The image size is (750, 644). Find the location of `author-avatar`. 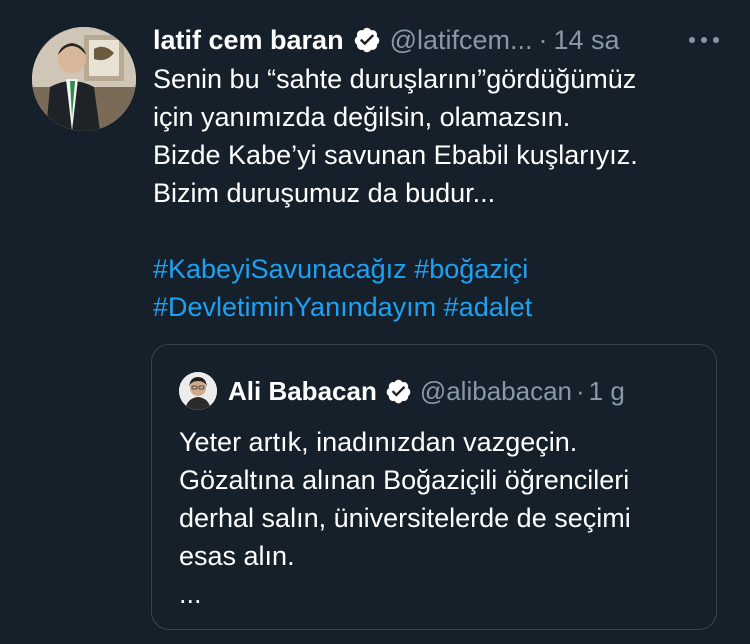

author-avatar is located at coordinates (84, 79).